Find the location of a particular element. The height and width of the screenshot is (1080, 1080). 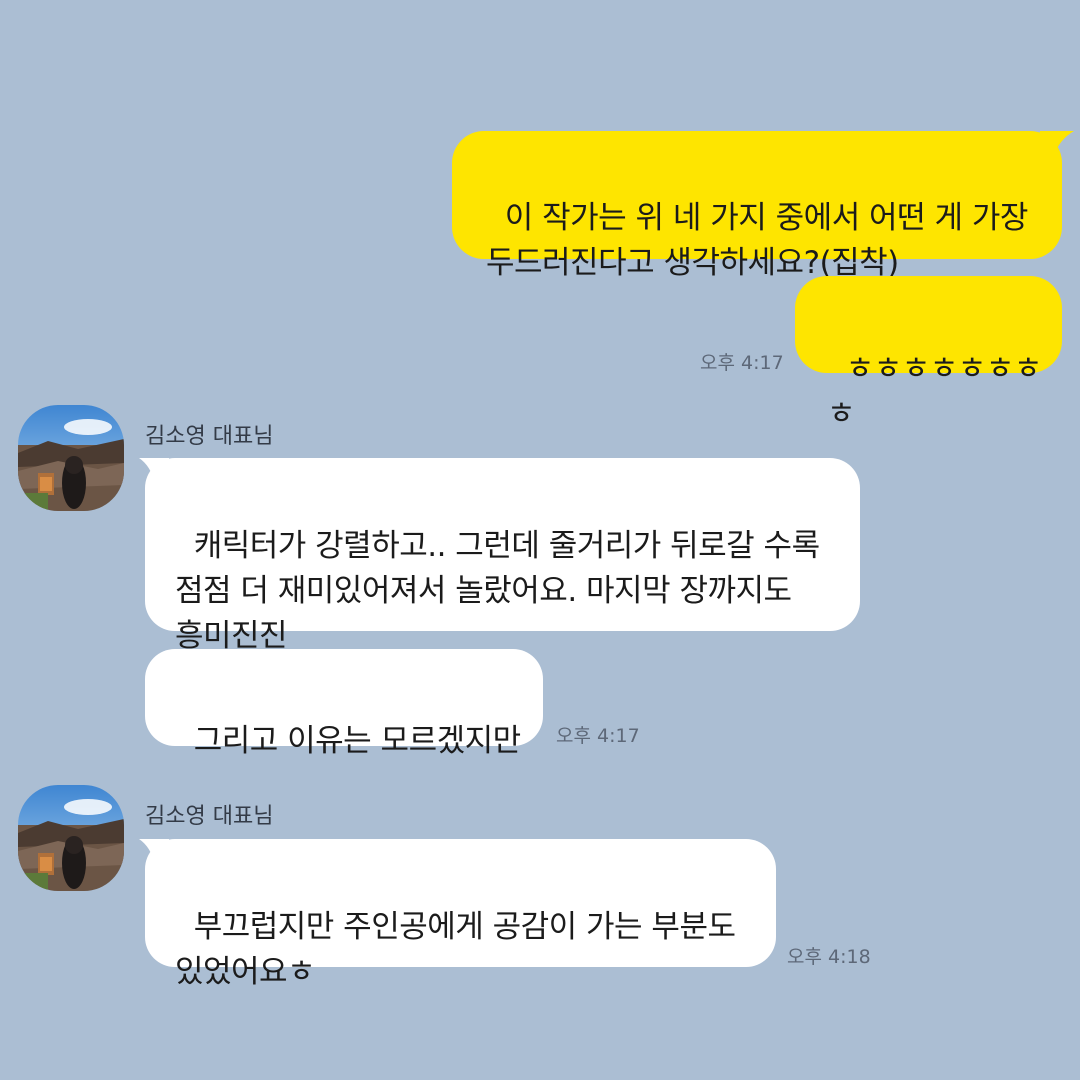

their-message-bubble: 부끄럽지만 주인공에게 공감이 가는 부분도 있었어요ㅎ is located at coordinates (460, 914).